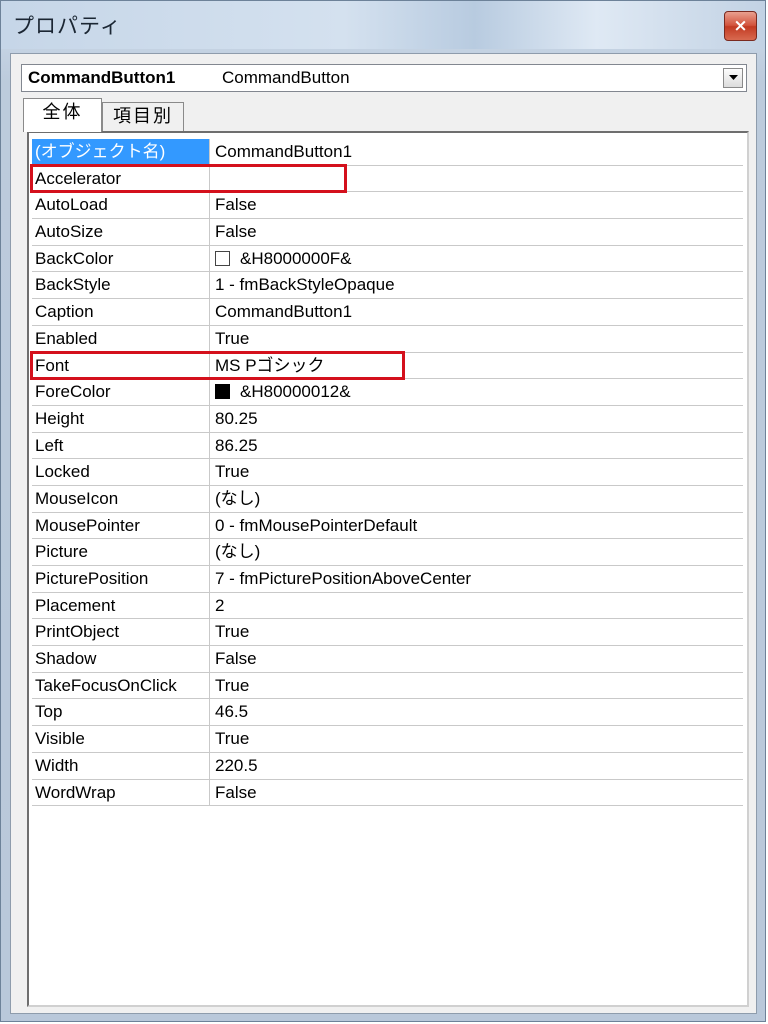  I want to click on property-value, so click(476, 179).